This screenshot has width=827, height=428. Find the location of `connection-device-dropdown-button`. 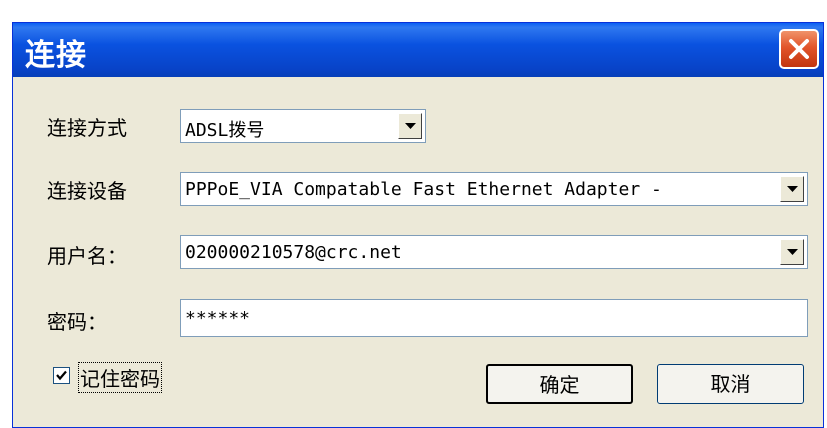

connection-device-dropdown-button is located at coordinates (792, 189).